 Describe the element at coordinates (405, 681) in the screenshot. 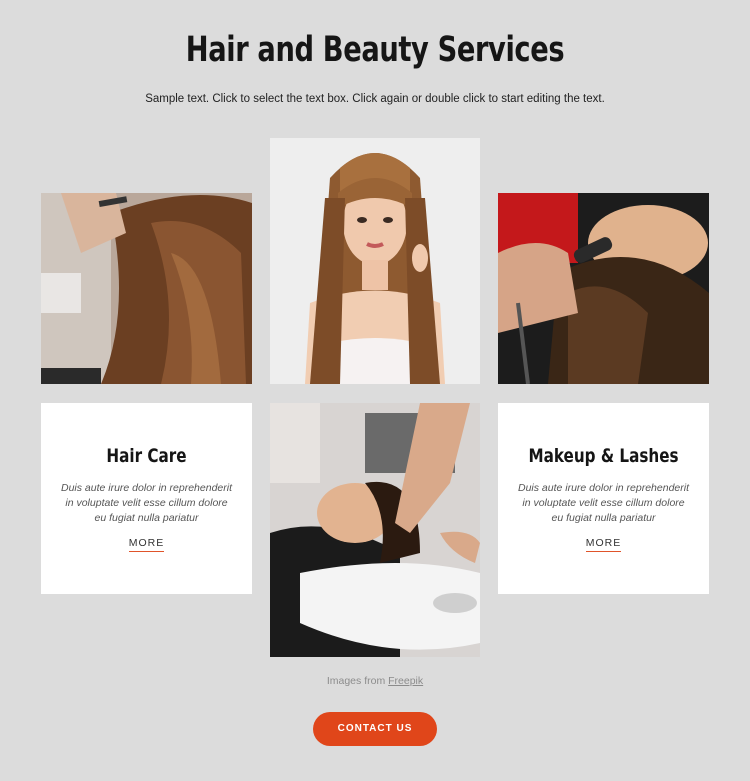

I see `freepik-link: Freepik` at that location.